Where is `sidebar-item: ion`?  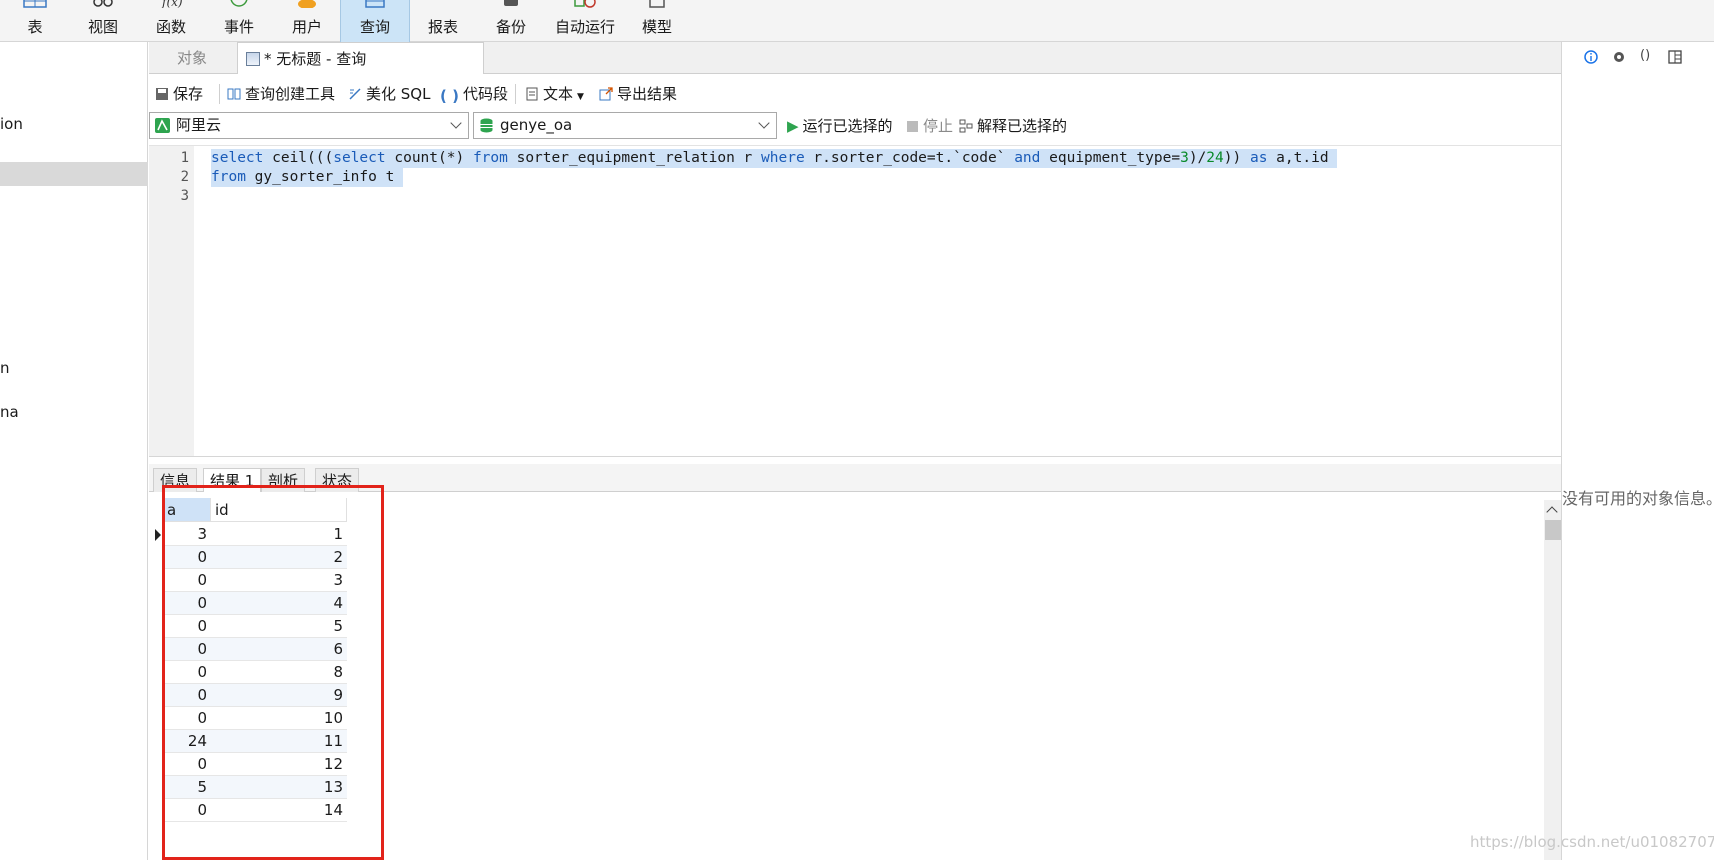 sidebar-item: ion is located at coordinates (11, 124).